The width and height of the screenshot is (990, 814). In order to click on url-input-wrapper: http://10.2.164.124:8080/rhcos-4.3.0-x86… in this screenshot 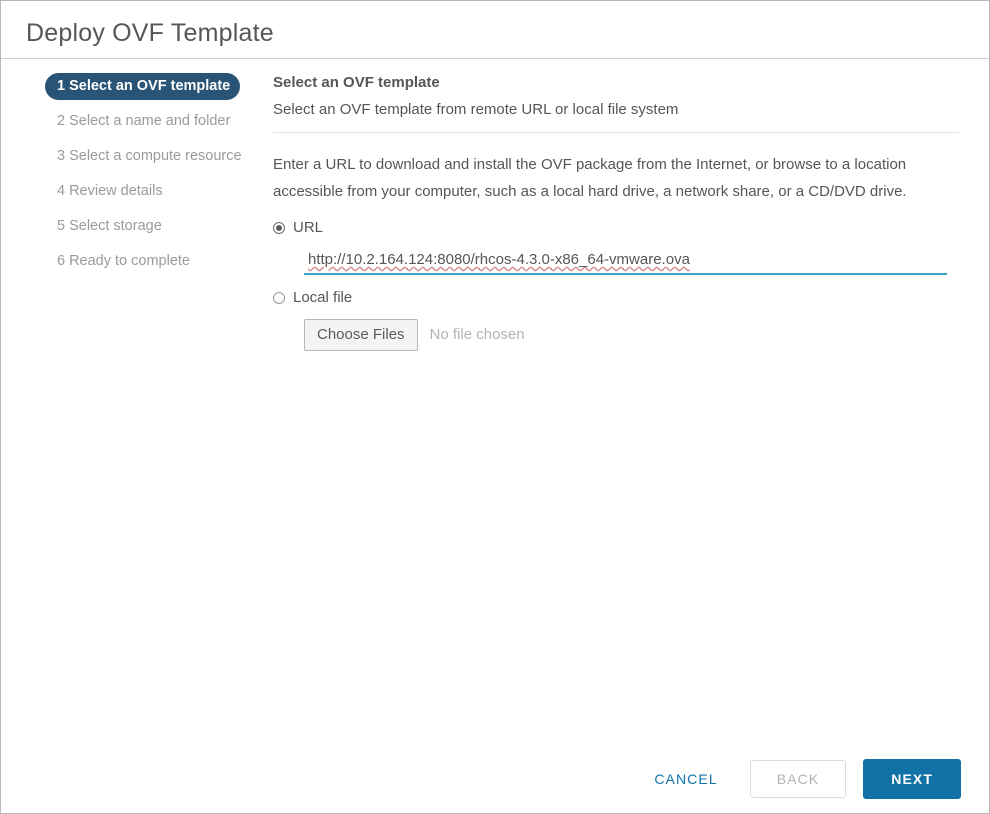, I will do `click(625, 262)`.